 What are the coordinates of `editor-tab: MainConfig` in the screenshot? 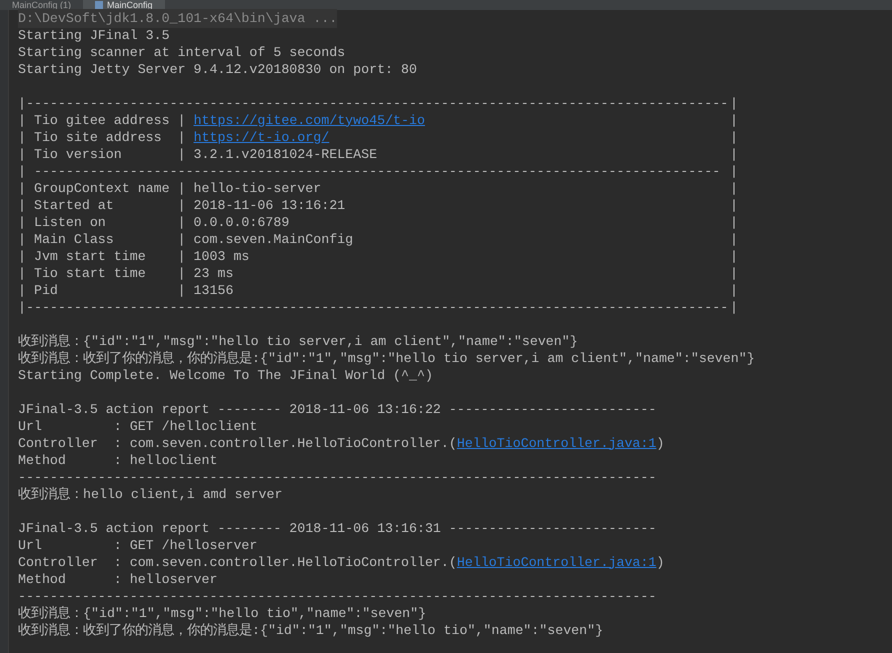 It's located at (124, 5).